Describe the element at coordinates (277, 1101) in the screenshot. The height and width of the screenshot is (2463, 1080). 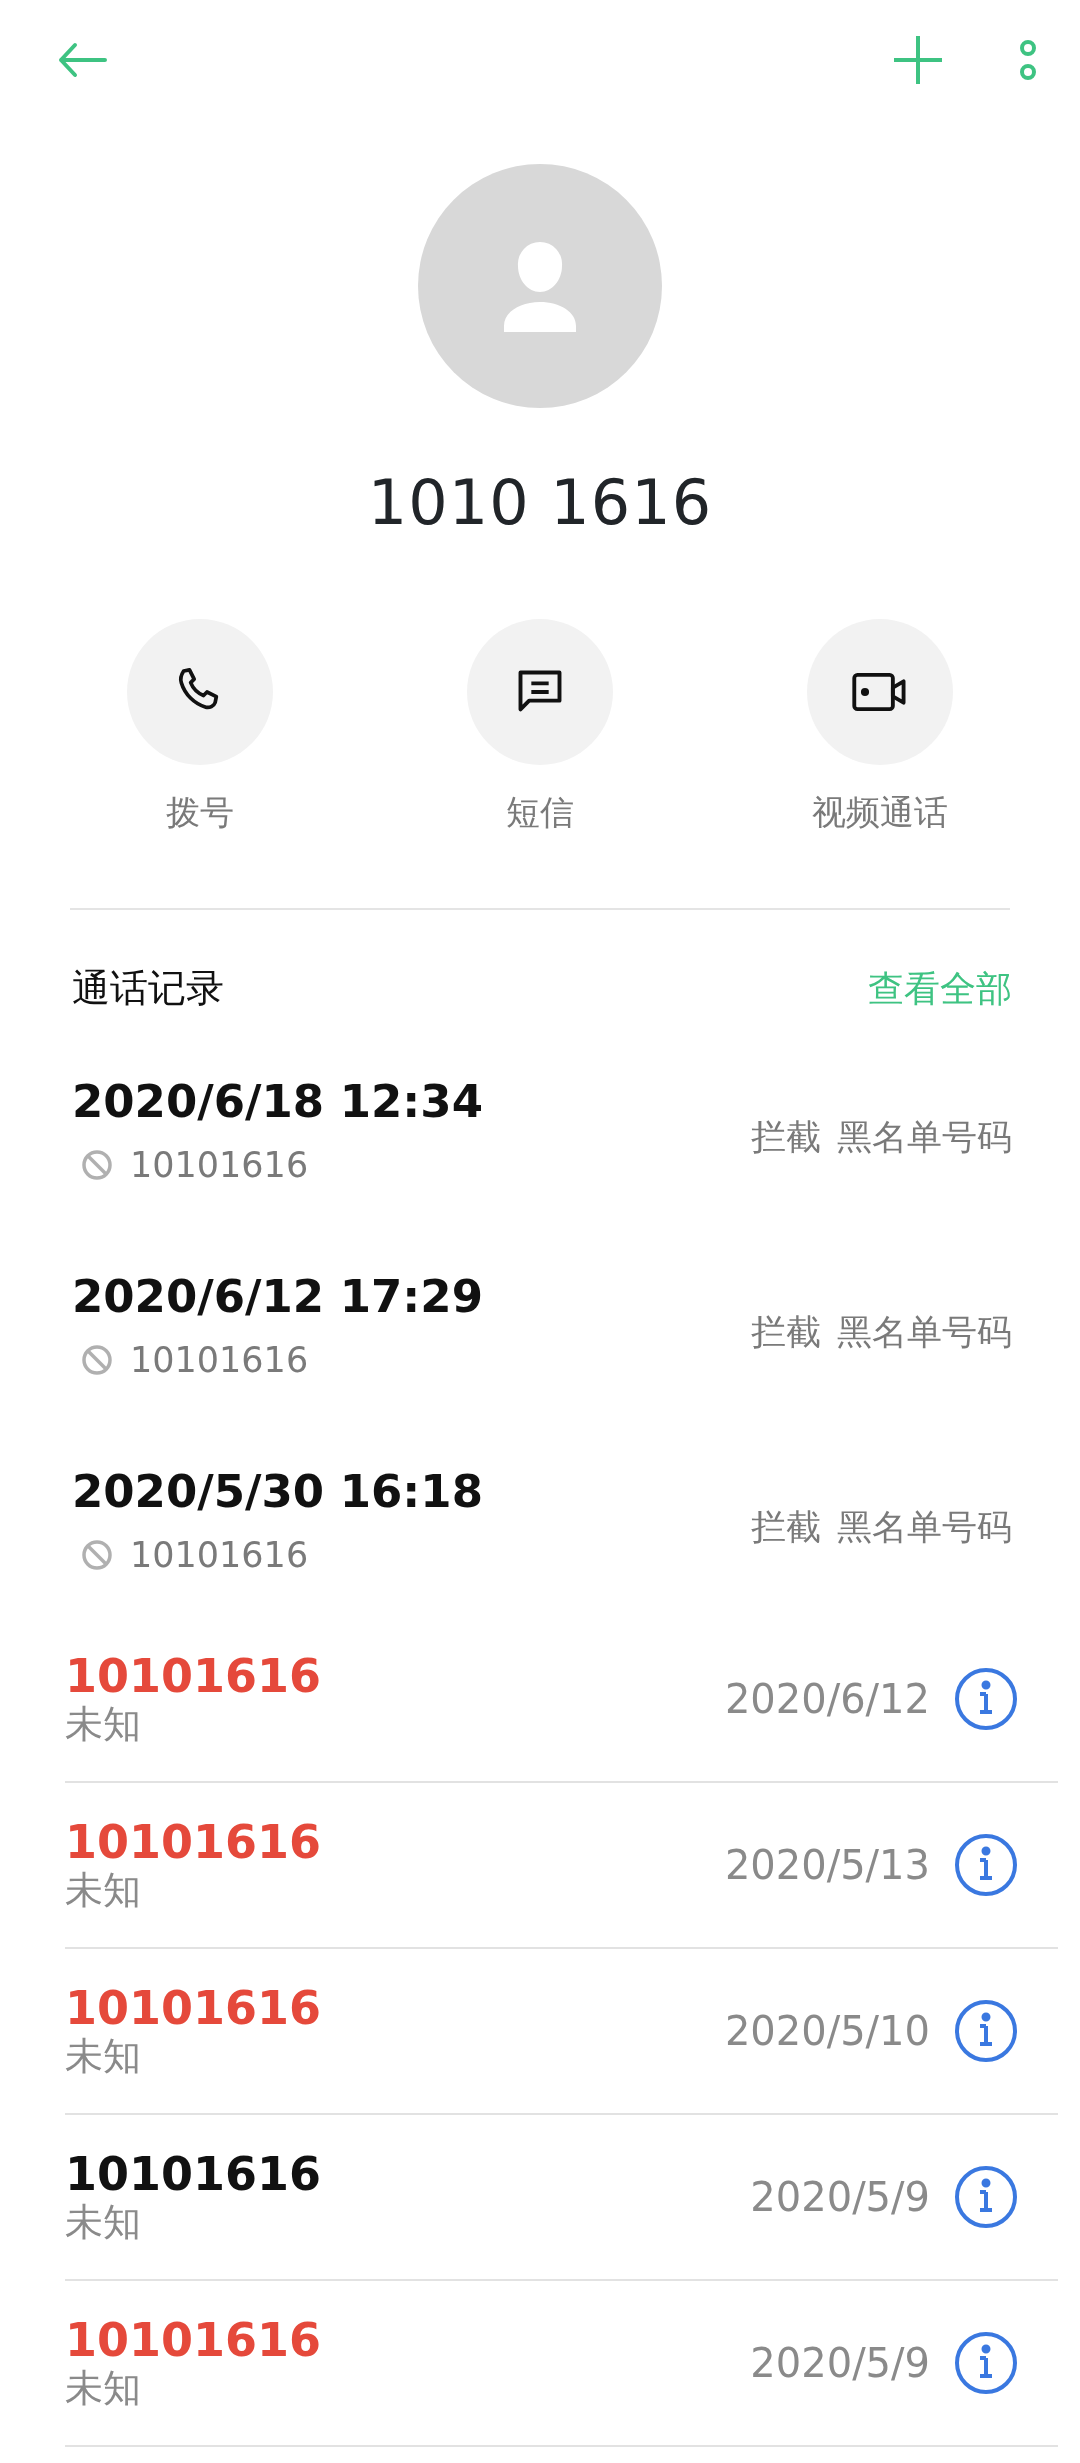
I see `call-time: 2020/6/18 12:34` at that location.